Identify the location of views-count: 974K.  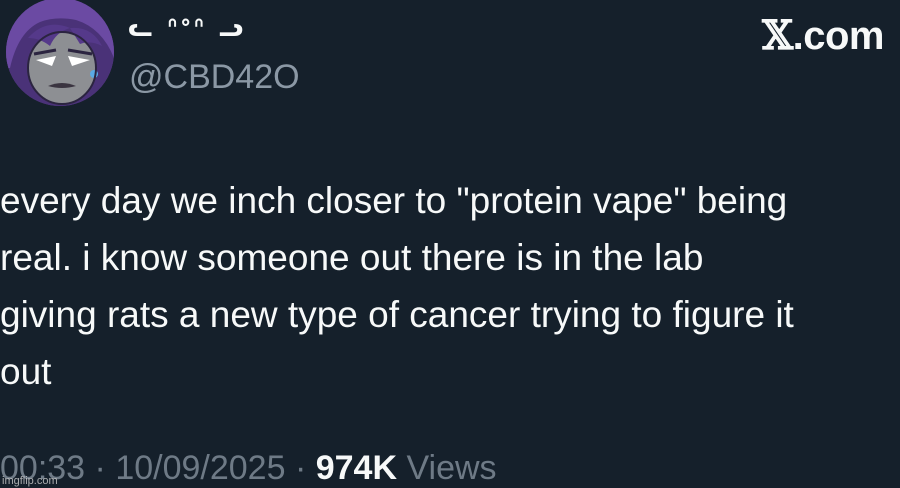
(356, 468).